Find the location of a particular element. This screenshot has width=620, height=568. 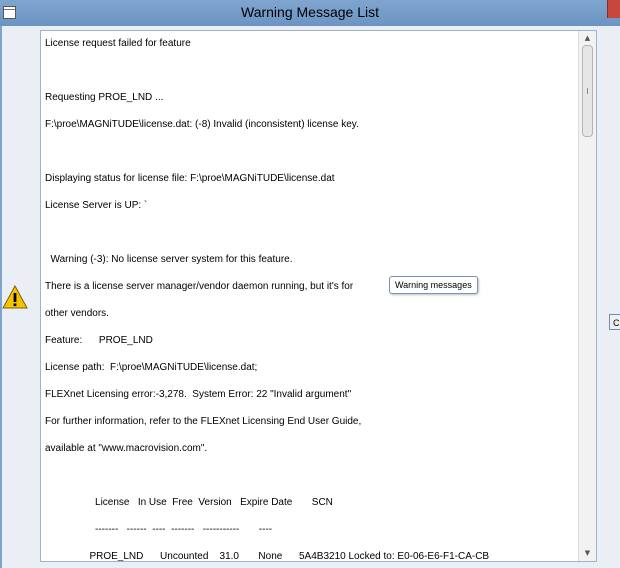

scroll-up-arrow-icon: ▲ is located at coordinates (587, 38).